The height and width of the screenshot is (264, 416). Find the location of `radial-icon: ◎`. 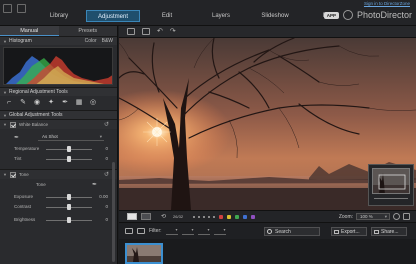

radial-icon: ◎ is located at coordinates (93, 103).